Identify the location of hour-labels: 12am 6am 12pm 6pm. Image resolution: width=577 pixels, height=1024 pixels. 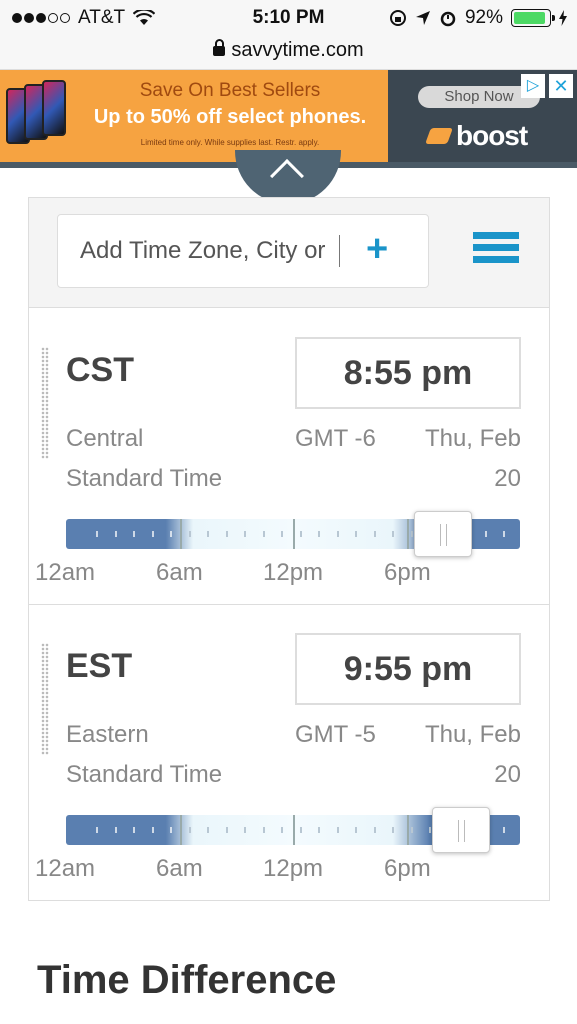
(285, 870).